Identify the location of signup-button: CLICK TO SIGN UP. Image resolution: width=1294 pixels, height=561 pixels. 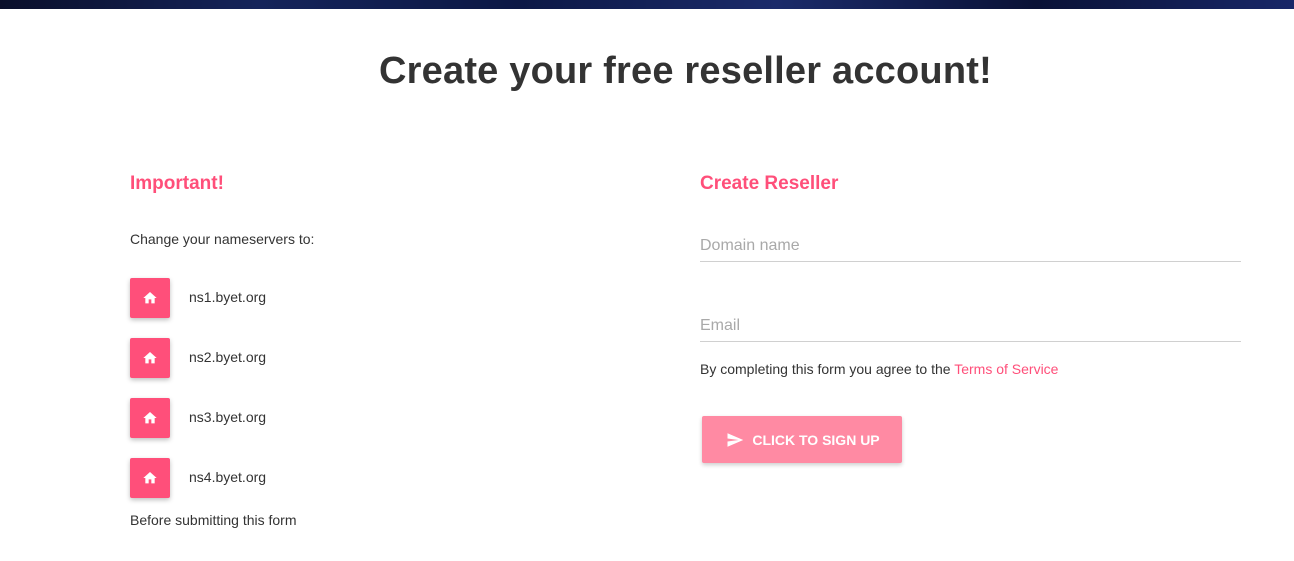
(802, 439).